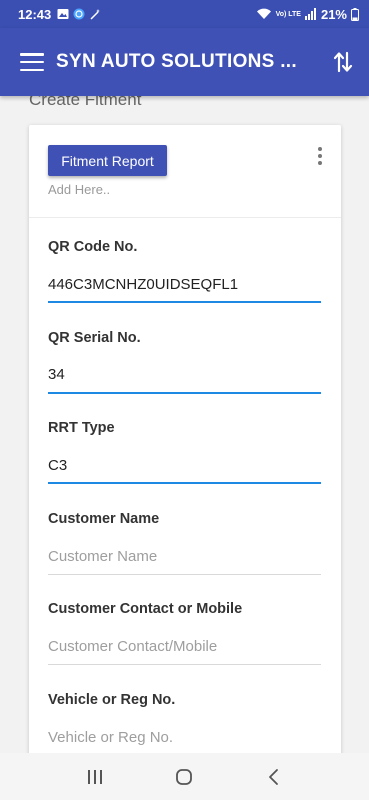 Image resolution: width=369 pixels, height=800 pixels. Describe the element at coordinates (343, 62) in the screenshot. I see `swap-vertical-icon` at that location.